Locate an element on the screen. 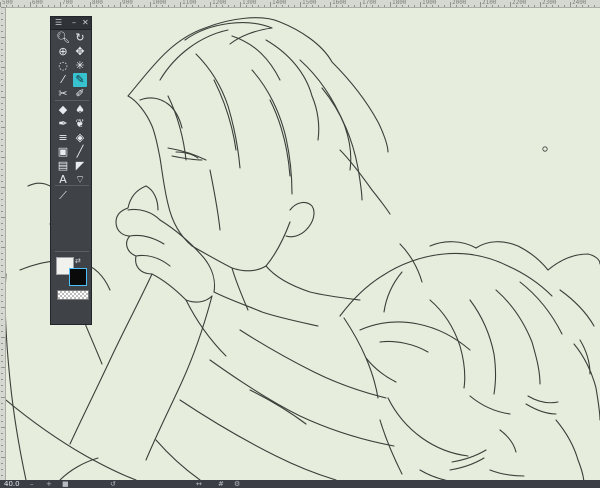  figure-icon: ╱ is located at coordinates (80, 152).